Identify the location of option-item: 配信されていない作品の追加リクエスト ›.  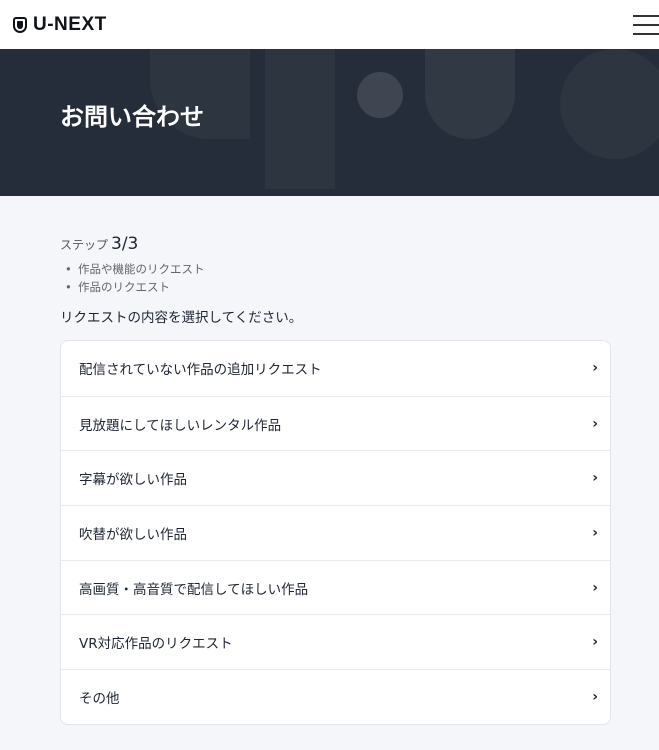
(335, 368).